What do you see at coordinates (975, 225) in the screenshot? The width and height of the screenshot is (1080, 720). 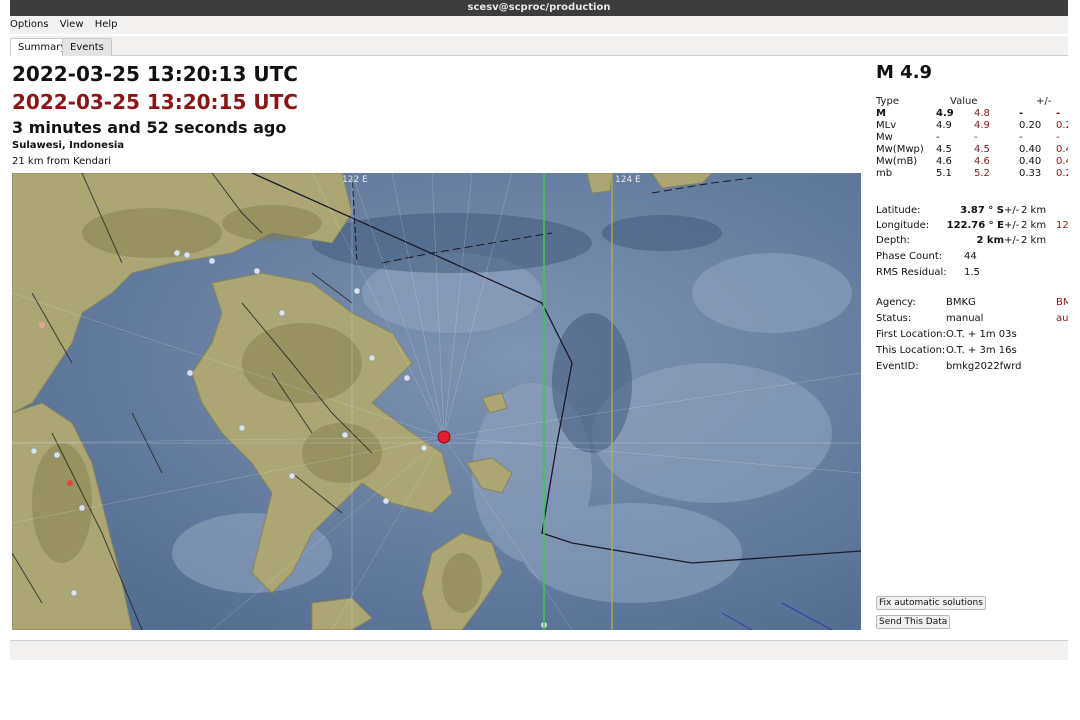 I see `longitude-value: 122.76 ° E` at bounding box center [975, 225].